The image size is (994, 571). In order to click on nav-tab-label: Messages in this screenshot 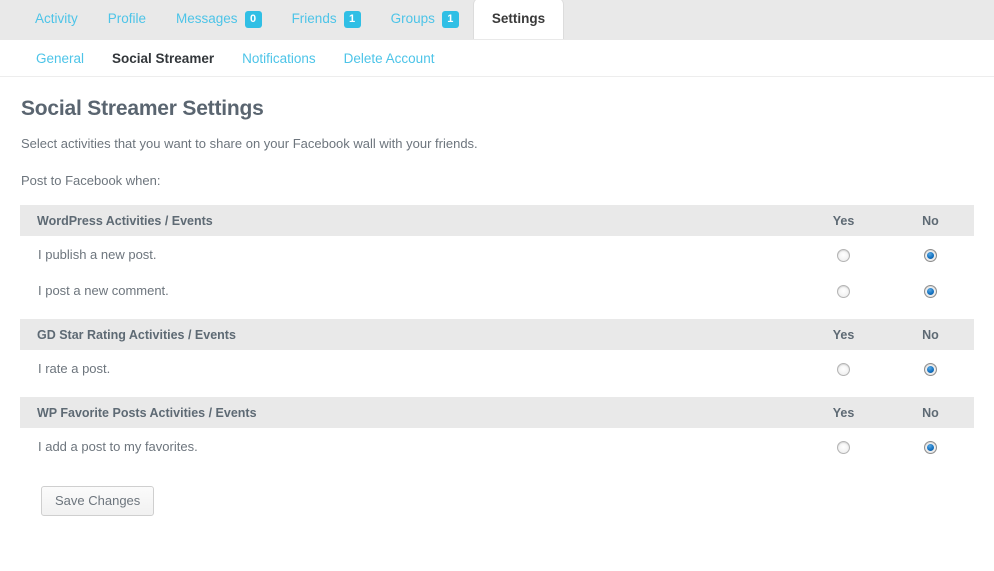, I will do `click(207, 18)`.